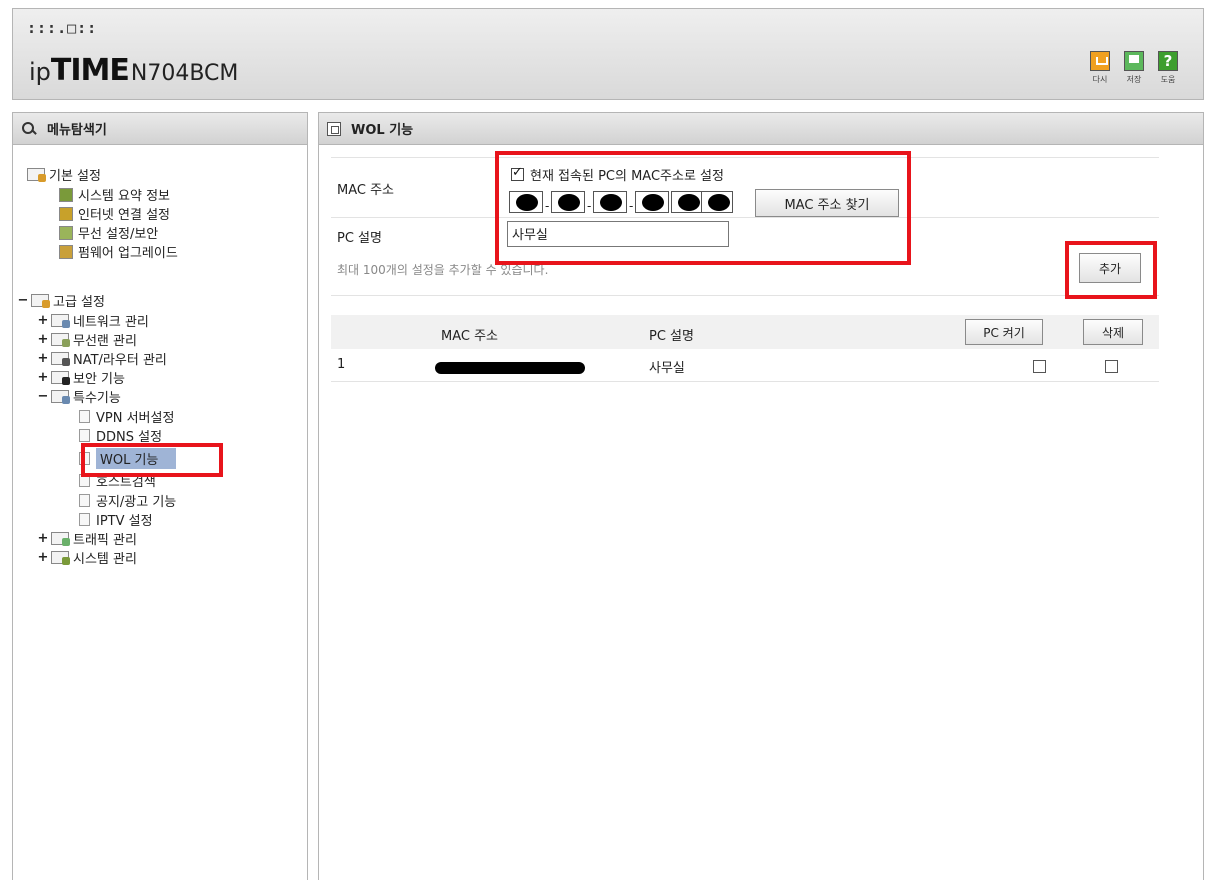 This screenshot has height=880, width=1215. I want to click on row-wake-checkbox, so click(1039, 366).